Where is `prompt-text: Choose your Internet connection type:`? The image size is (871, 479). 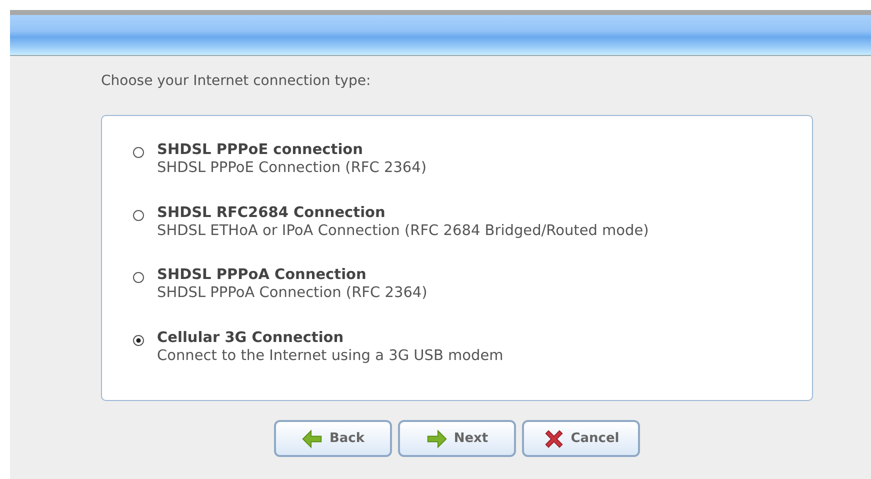
prompt-text: Choose your Internet connection type: is located at coordinates (236, 82).